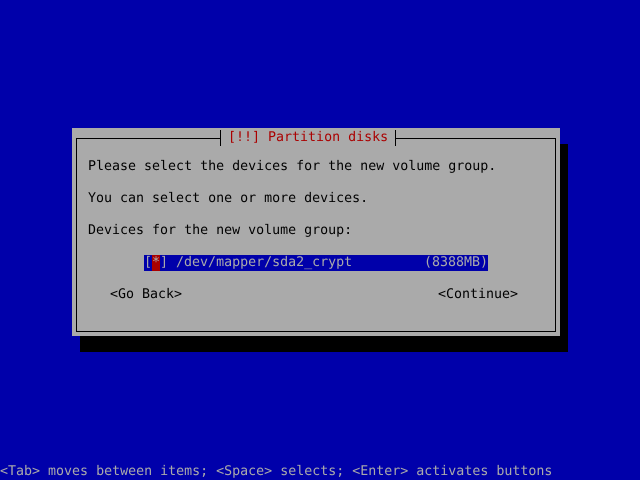  Describe the element at coordinates (229, 199) in the screenshot. I see `message-text: You can select one or more devices.` at that location.